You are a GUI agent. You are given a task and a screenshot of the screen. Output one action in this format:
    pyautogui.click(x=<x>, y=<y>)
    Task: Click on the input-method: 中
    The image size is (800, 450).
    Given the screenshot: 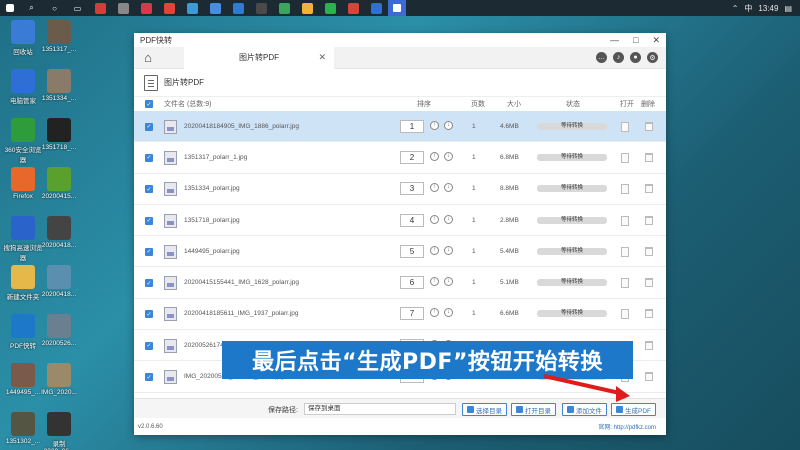 What is the action you would take?
    pyautogui.click(x=748, y=8)
    